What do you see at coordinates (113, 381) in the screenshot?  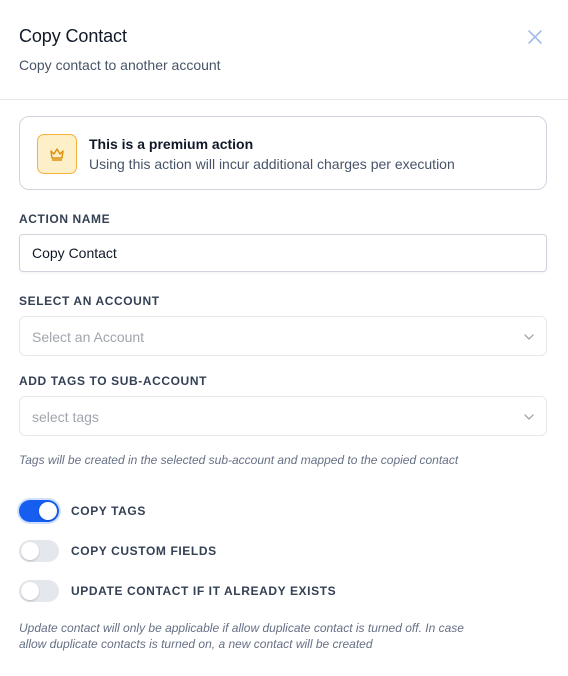 I see `tags-label: ADD TAGS TO SUB-ACCOUNT` at bounding box center [113, 381].